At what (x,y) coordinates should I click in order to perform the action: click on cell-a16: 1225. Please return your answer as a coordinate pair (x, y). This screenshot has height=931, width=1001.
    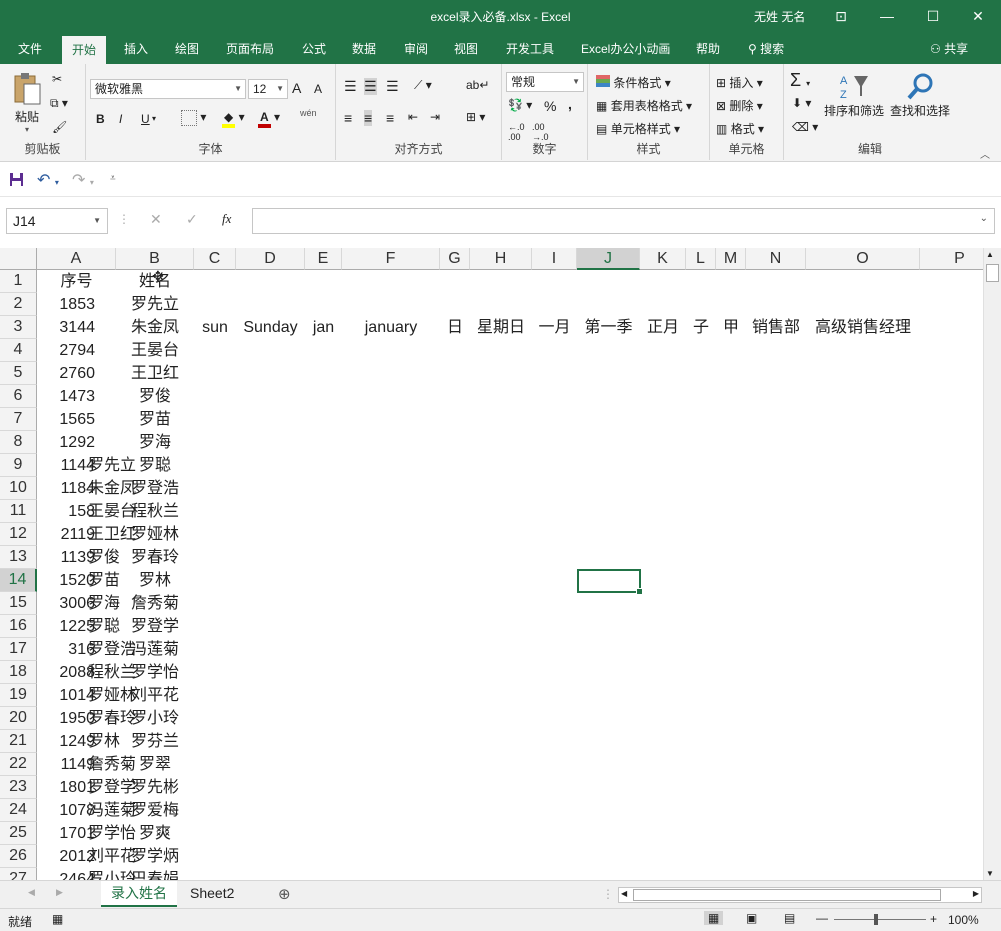
    Looking at the image, I should click on (66, 626).